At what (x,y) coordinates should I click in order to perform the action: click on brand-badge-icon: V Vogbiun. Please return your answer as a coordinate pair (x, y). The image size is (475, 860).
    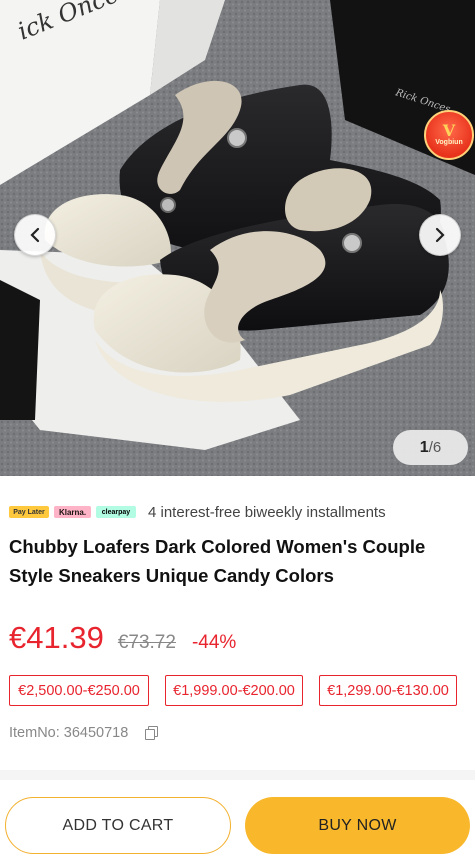
    Looking at the image, I should click on (449, 135).